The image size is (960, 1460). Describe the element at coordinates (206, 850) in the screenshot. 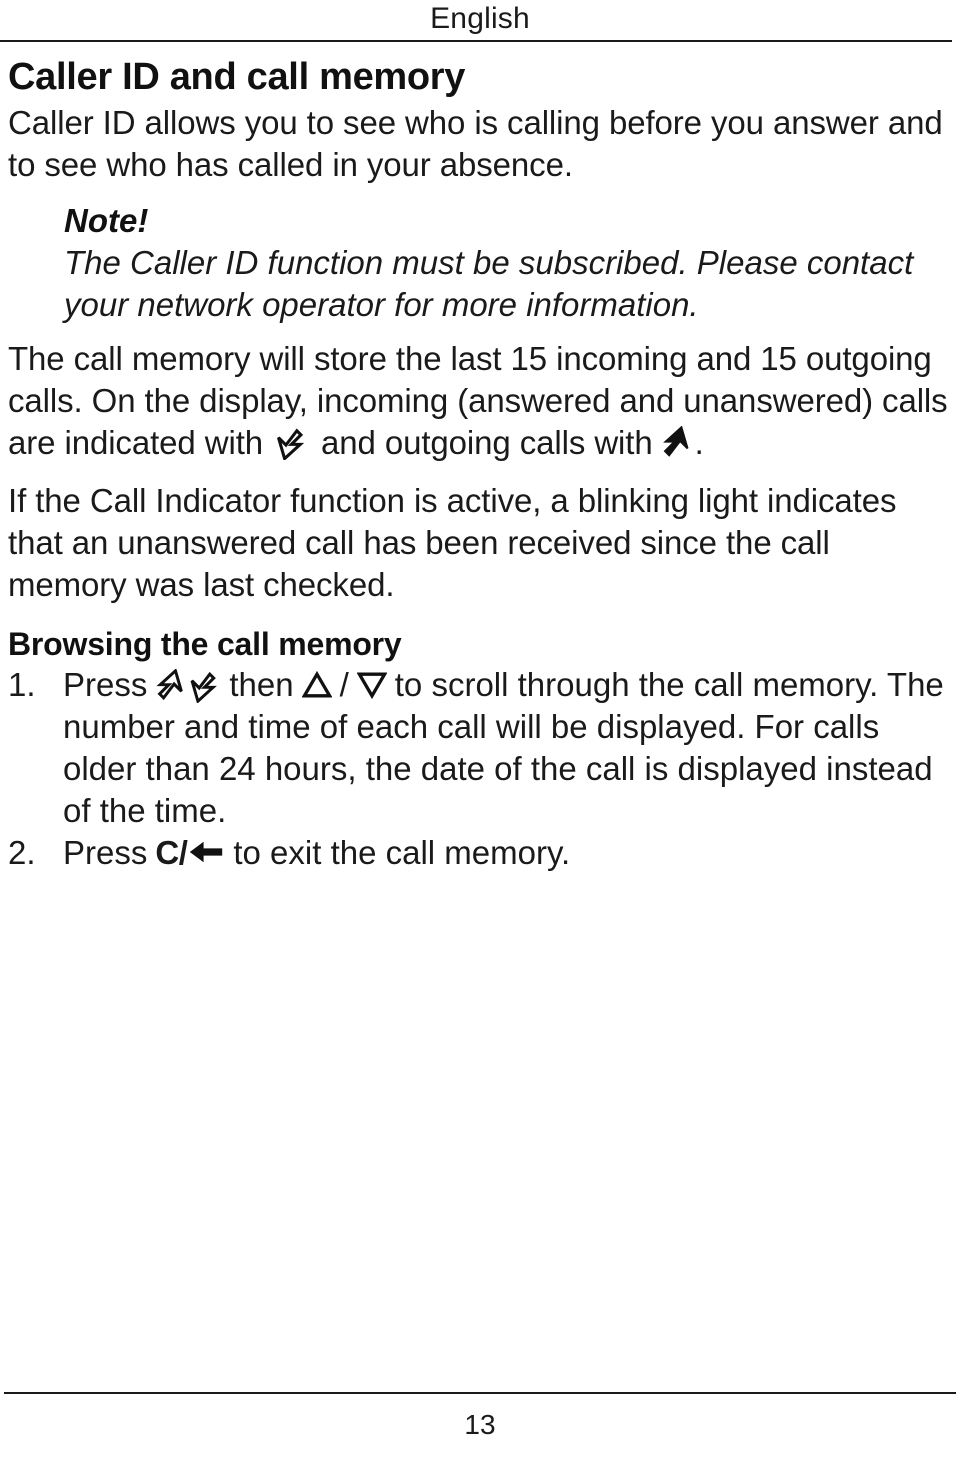

I see `left-arrow-icon` at that location.